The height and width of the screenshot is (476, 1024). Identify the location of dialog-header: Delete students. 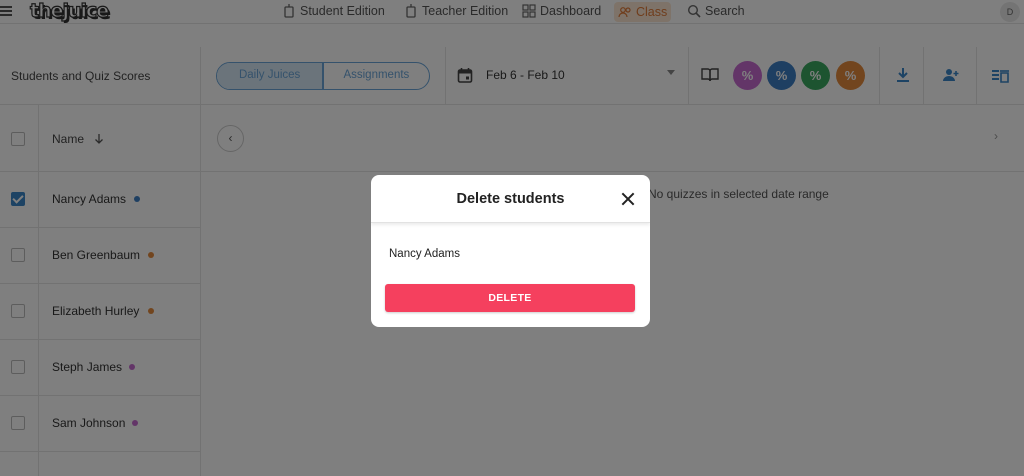
(510, 199).